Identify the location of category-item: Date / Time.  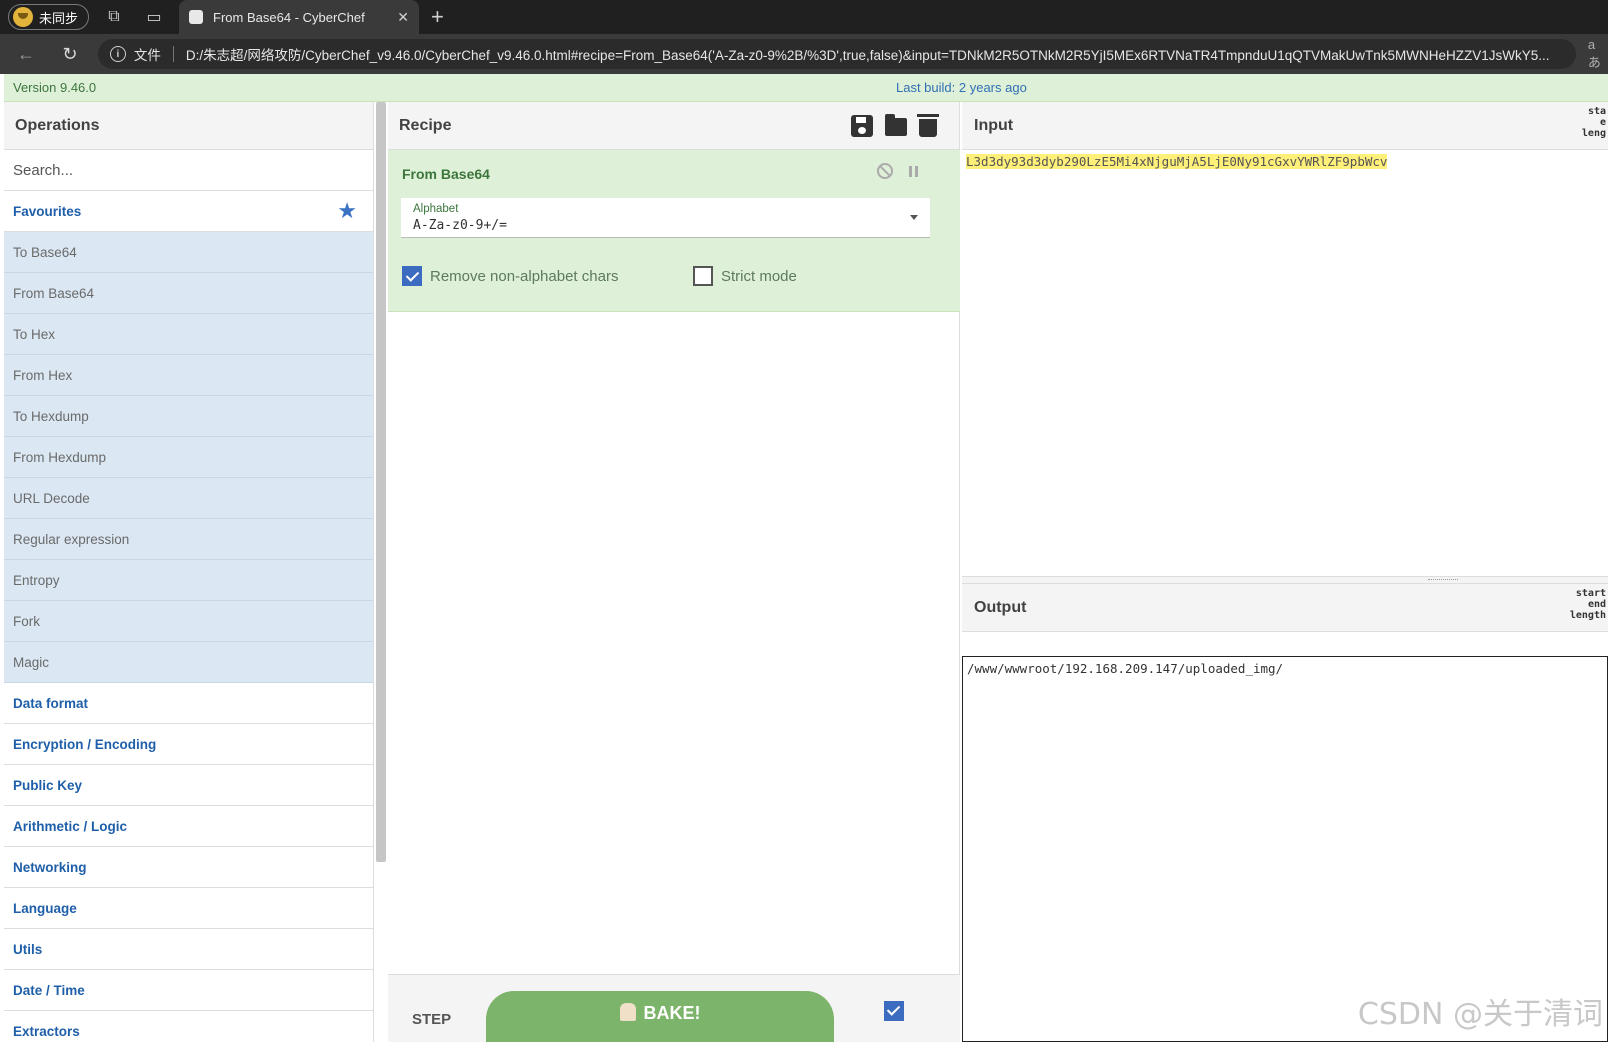
(188, 990).